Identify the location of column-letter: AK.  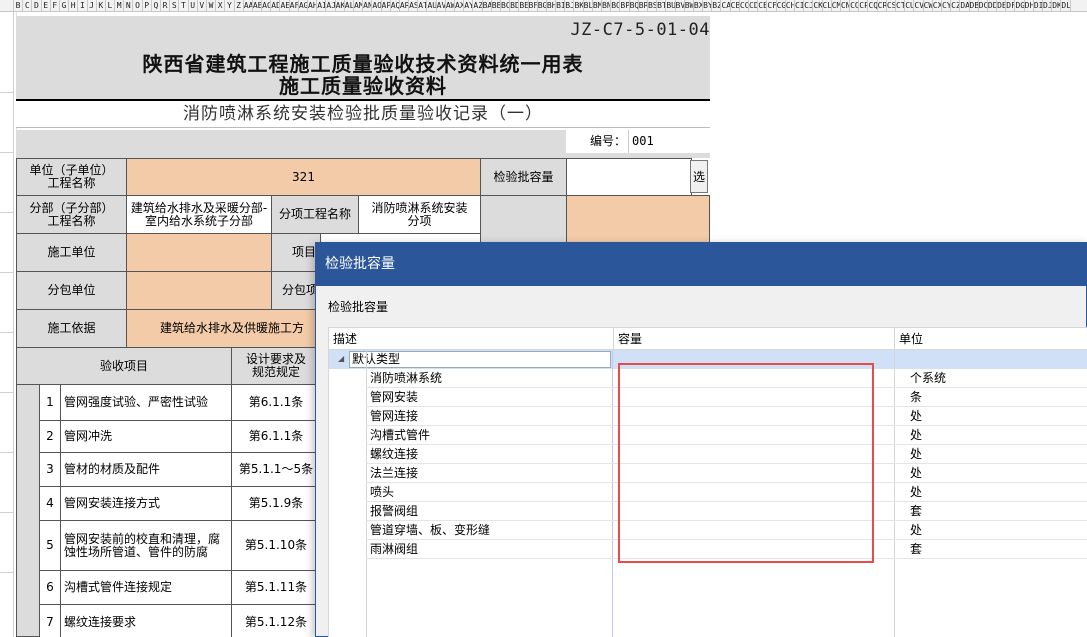
(340, 5).